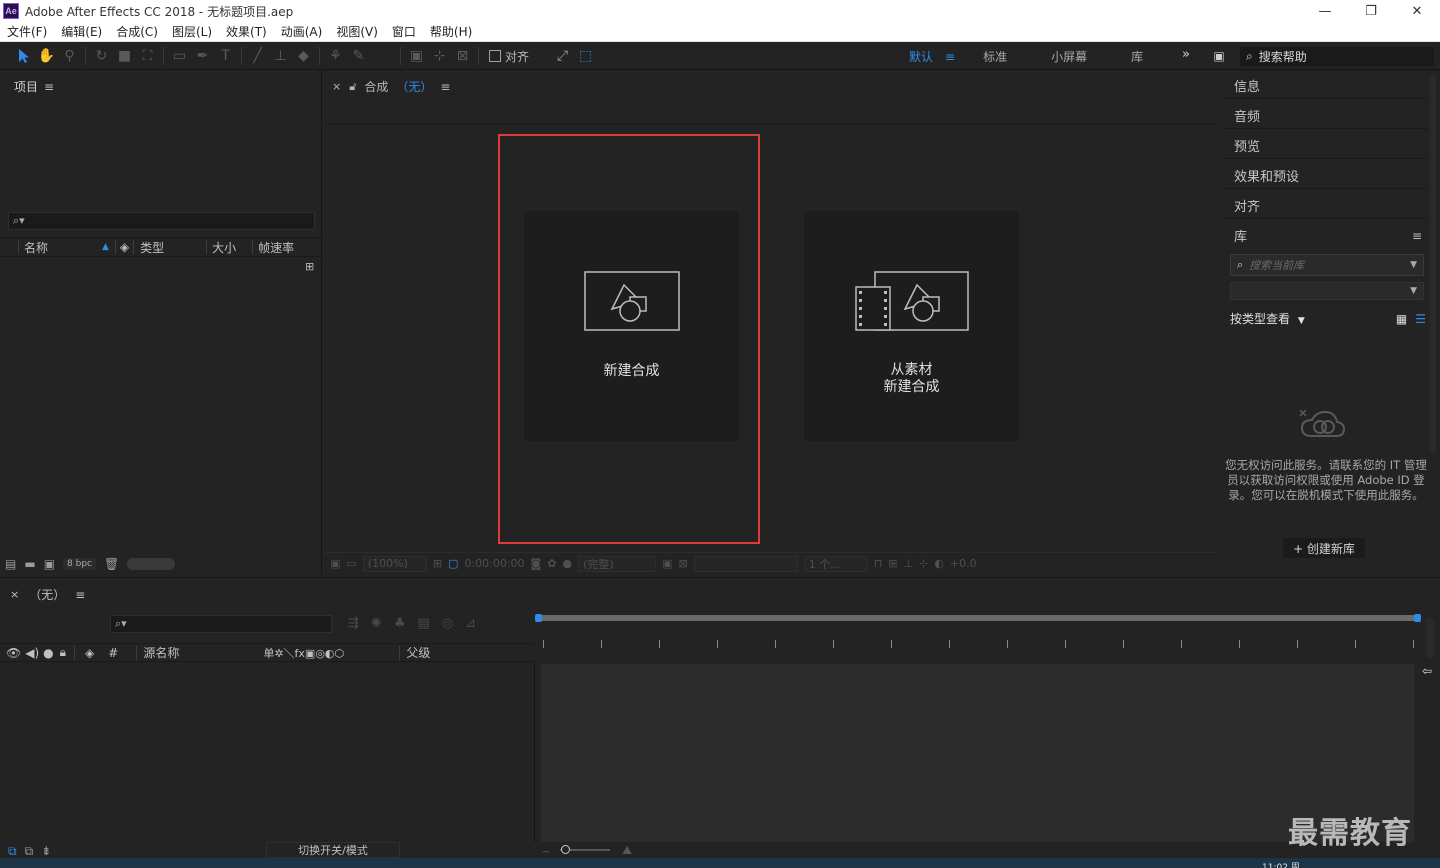  I want to click on column-type: 类型, so click(173, 247).